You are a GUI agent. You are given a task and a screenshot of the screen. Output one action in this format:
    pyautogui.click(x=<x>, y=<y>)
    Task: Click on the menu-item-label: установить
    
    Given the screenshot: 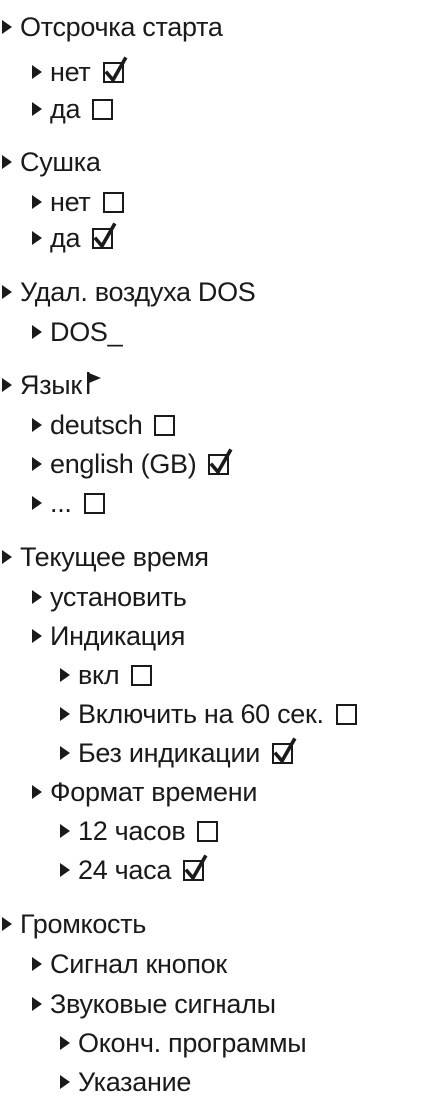 What is the action you would take?
    pyautogui.click(x=118, y=596)
    